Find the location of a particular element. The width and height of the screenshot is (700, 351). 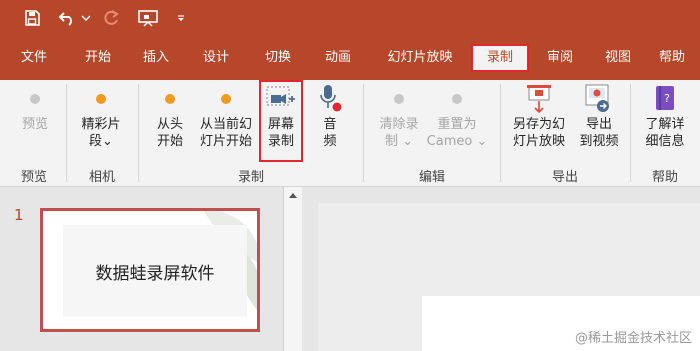

ribbon-tabs: 文件 开始 插入 设计 切换 动画 幻灯片放映 录制 审阅 视图 帮助 is located at coordinates (350, 58).